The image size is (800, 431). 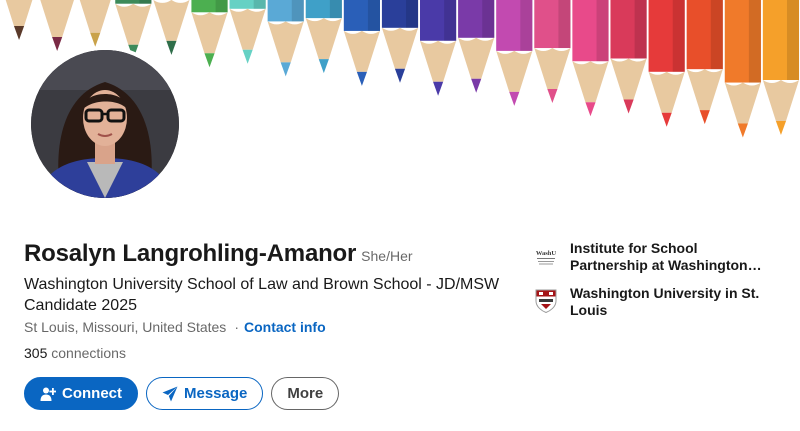 I want to click on profile-name: Rosalyn Langrohling-Amanor, so click(x=190, y=253).